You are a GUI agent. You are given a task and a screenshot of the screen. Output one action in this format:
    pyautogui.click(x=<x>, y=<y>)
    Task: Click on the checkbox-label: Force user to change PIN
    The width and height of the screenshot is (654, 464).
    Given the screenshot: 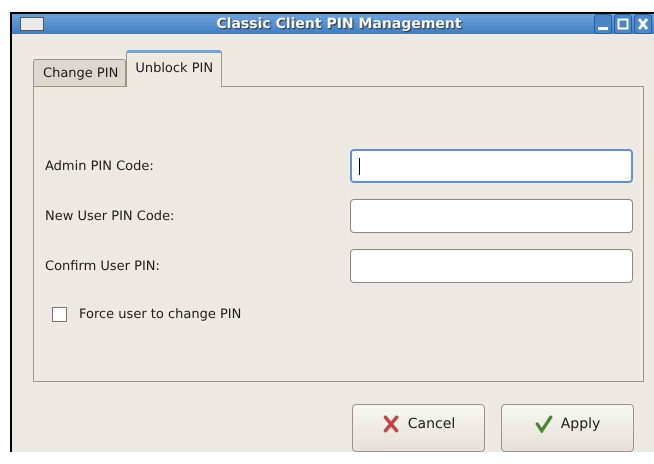 What is the action you would take?
    pyautogui.click(x=160, y=314)
    